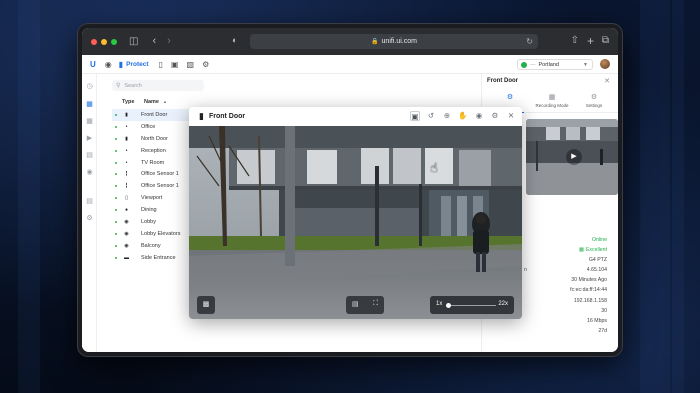 Image resolution: width=700 pixels, height=393 pixels. What do you see at coordinates (549, 64) in the screenshot?
I see `site-name: Portland` at bounding box center [549, 64].